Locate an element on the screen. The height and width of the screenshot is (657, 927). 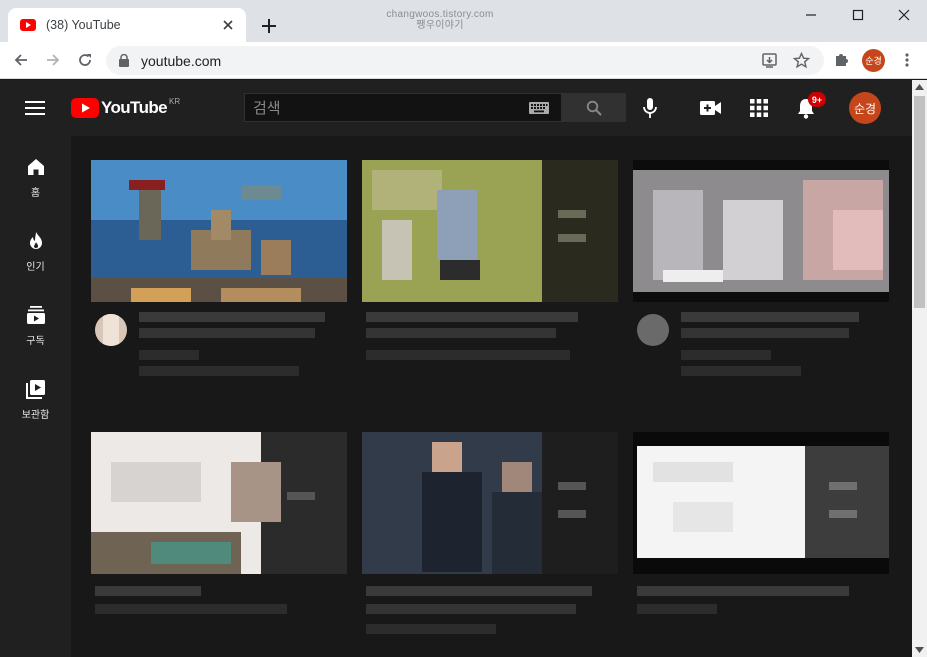
scroll-up-arrow-icon is located at coordinates (919, 87).